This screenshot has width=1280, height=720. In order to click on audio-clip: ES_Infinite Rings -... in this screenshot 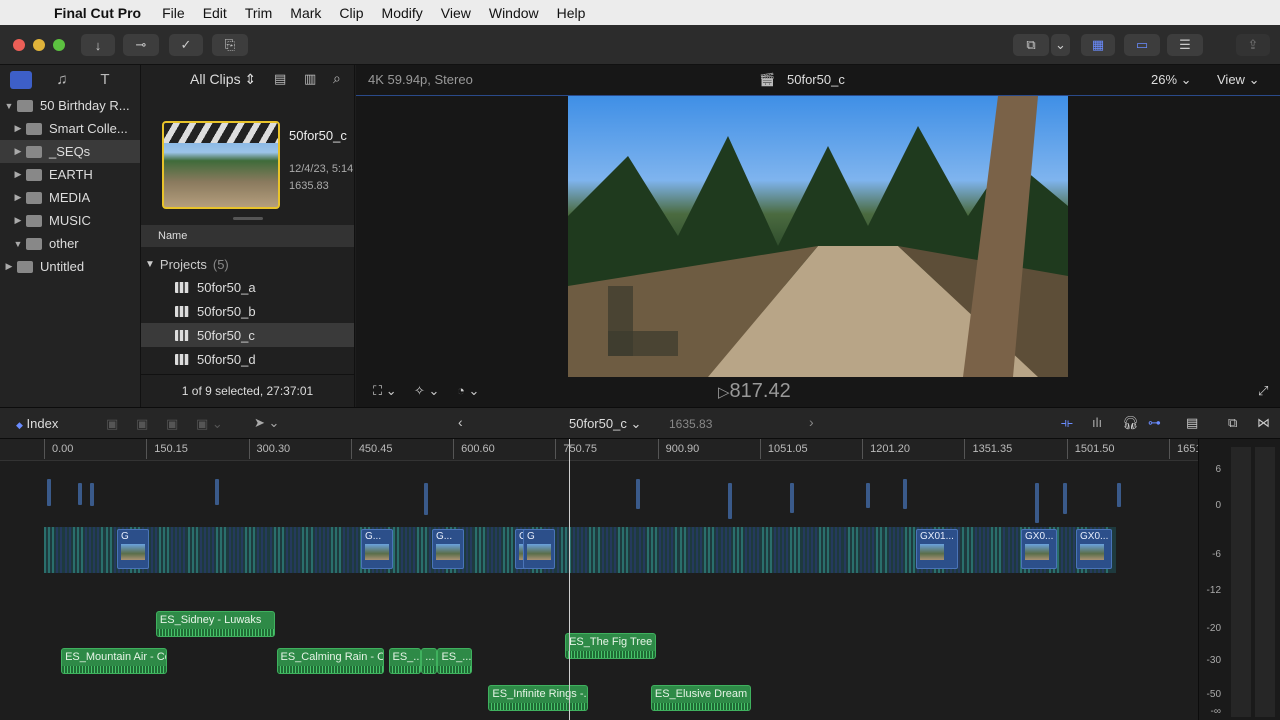, I will do `click(537, 698)`.